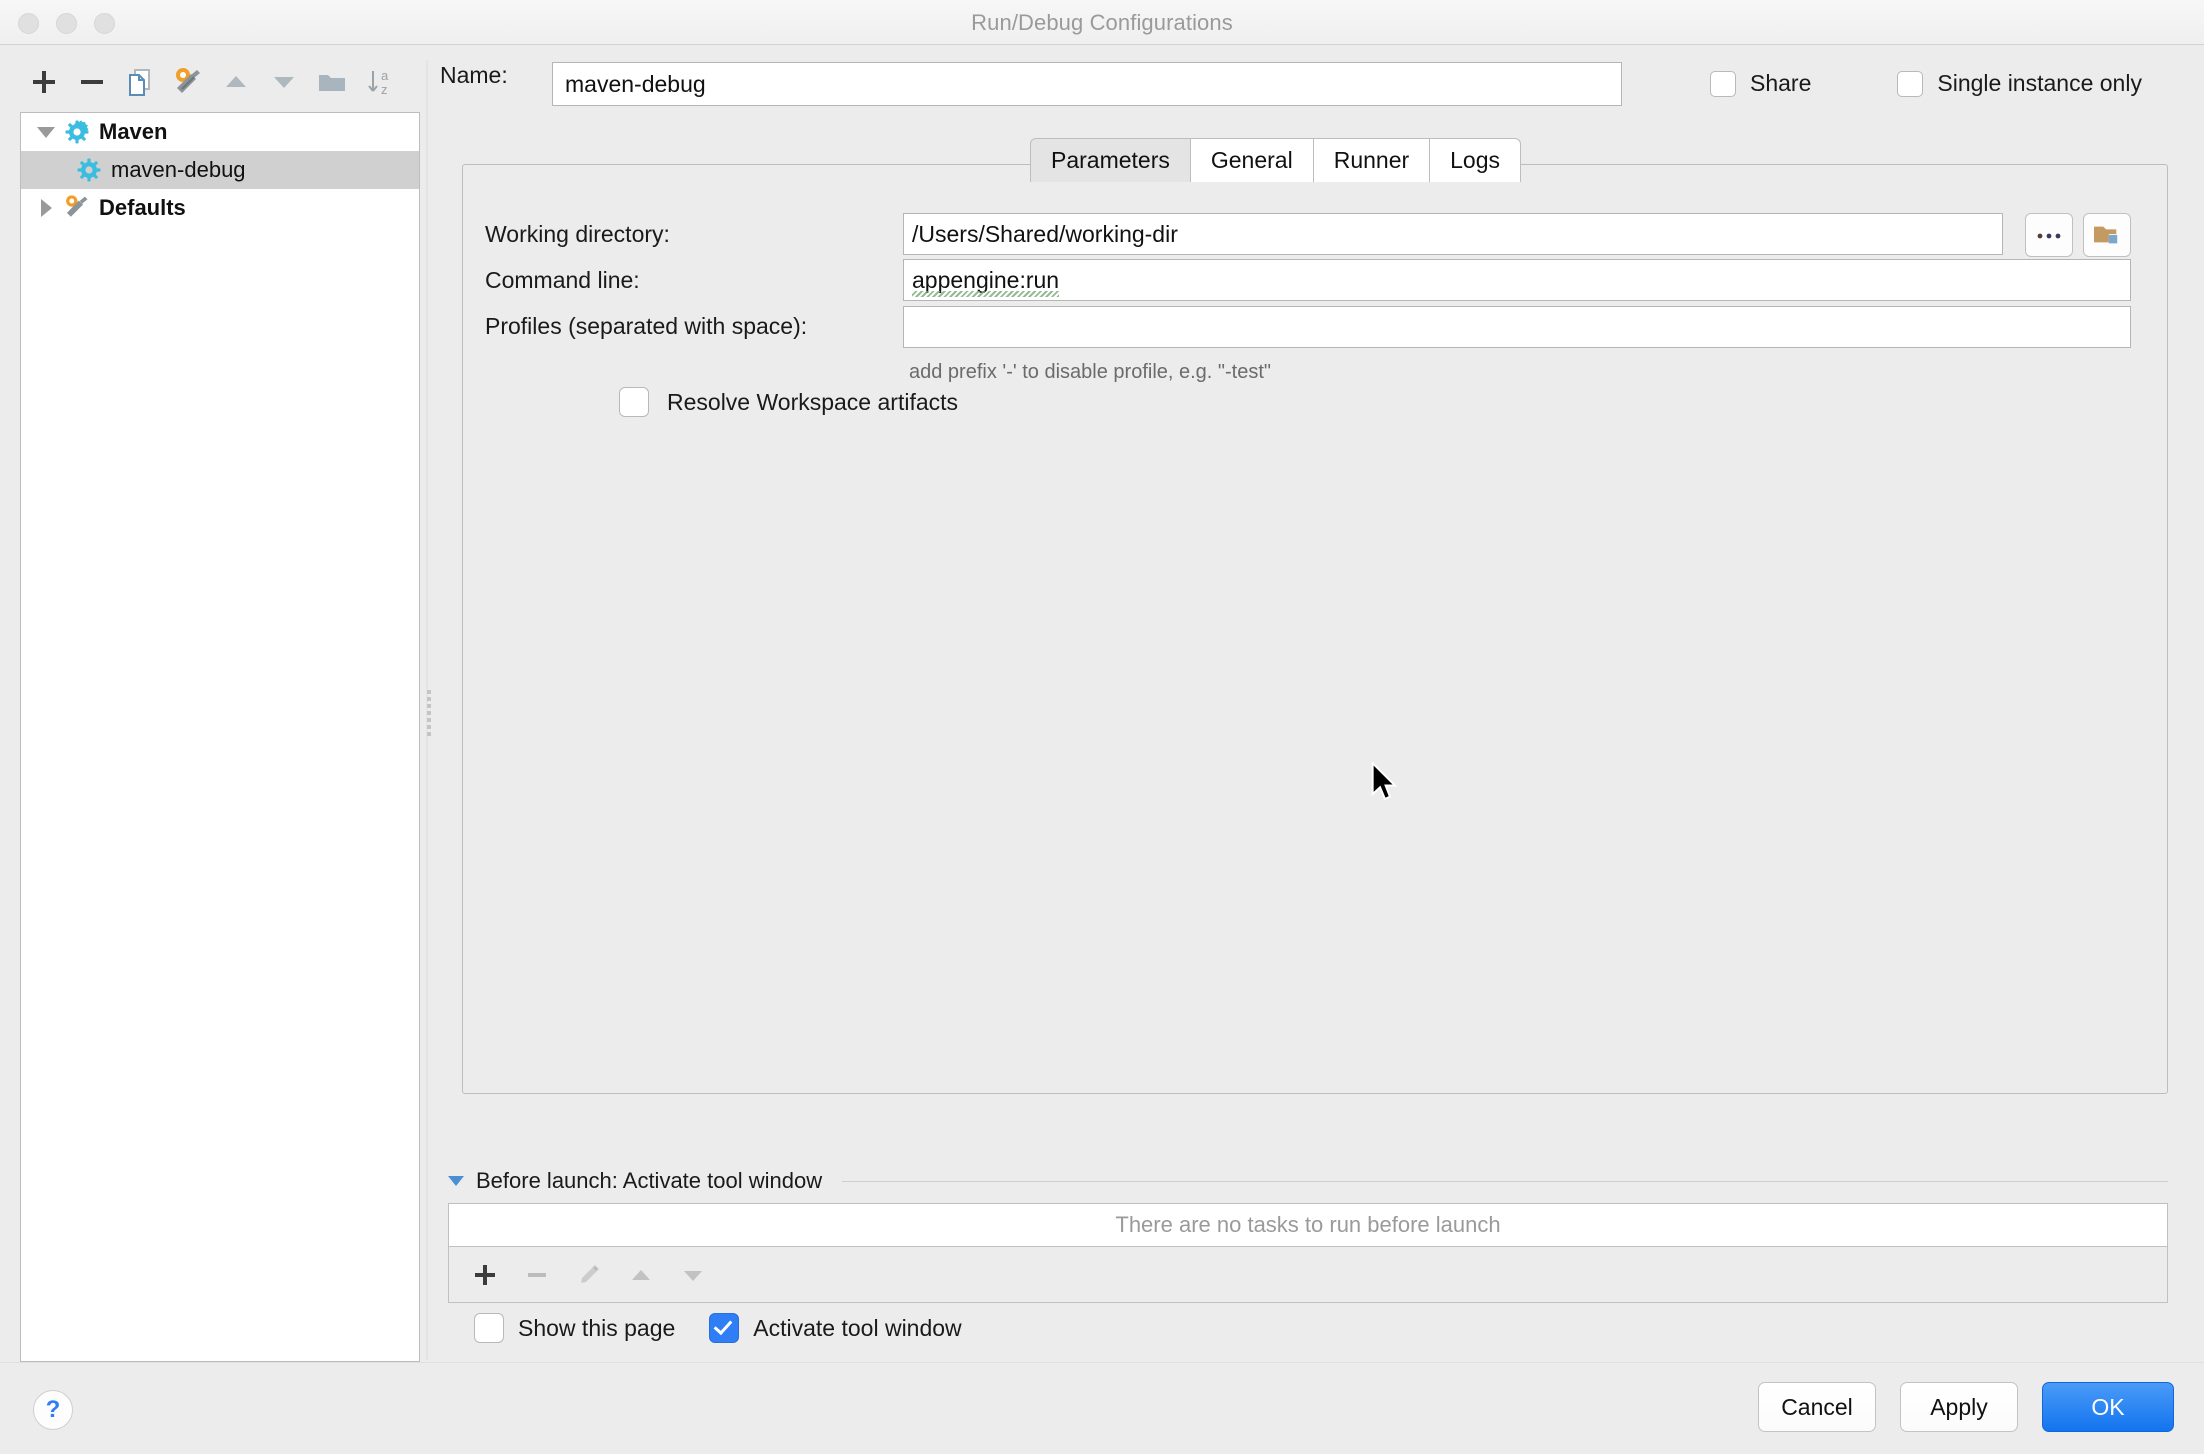 The width and height of the screenshot is (2204, 1454). I want to click on single-instance-checkbox-group: Single instance only, so click(2019, 83).